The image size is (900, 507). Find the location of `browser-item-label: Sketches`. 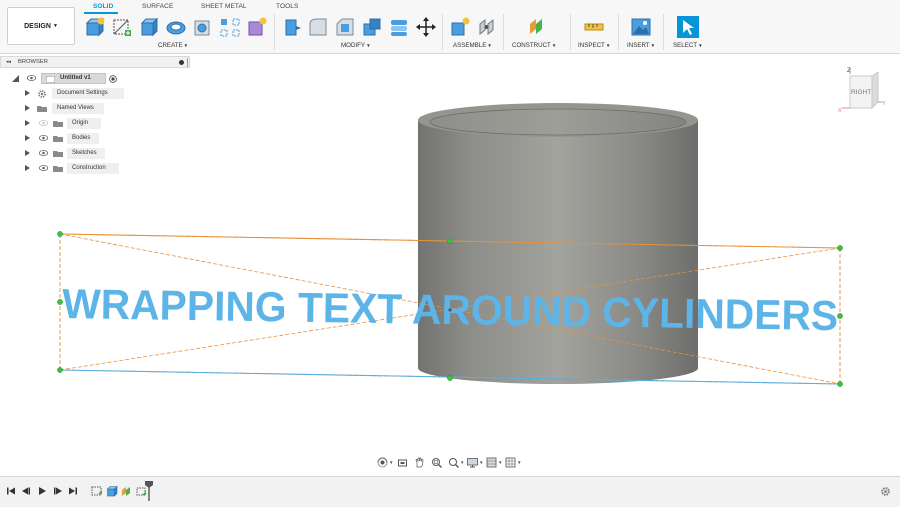

browser-item-label: Sketches is located at coordinates (84, 153).